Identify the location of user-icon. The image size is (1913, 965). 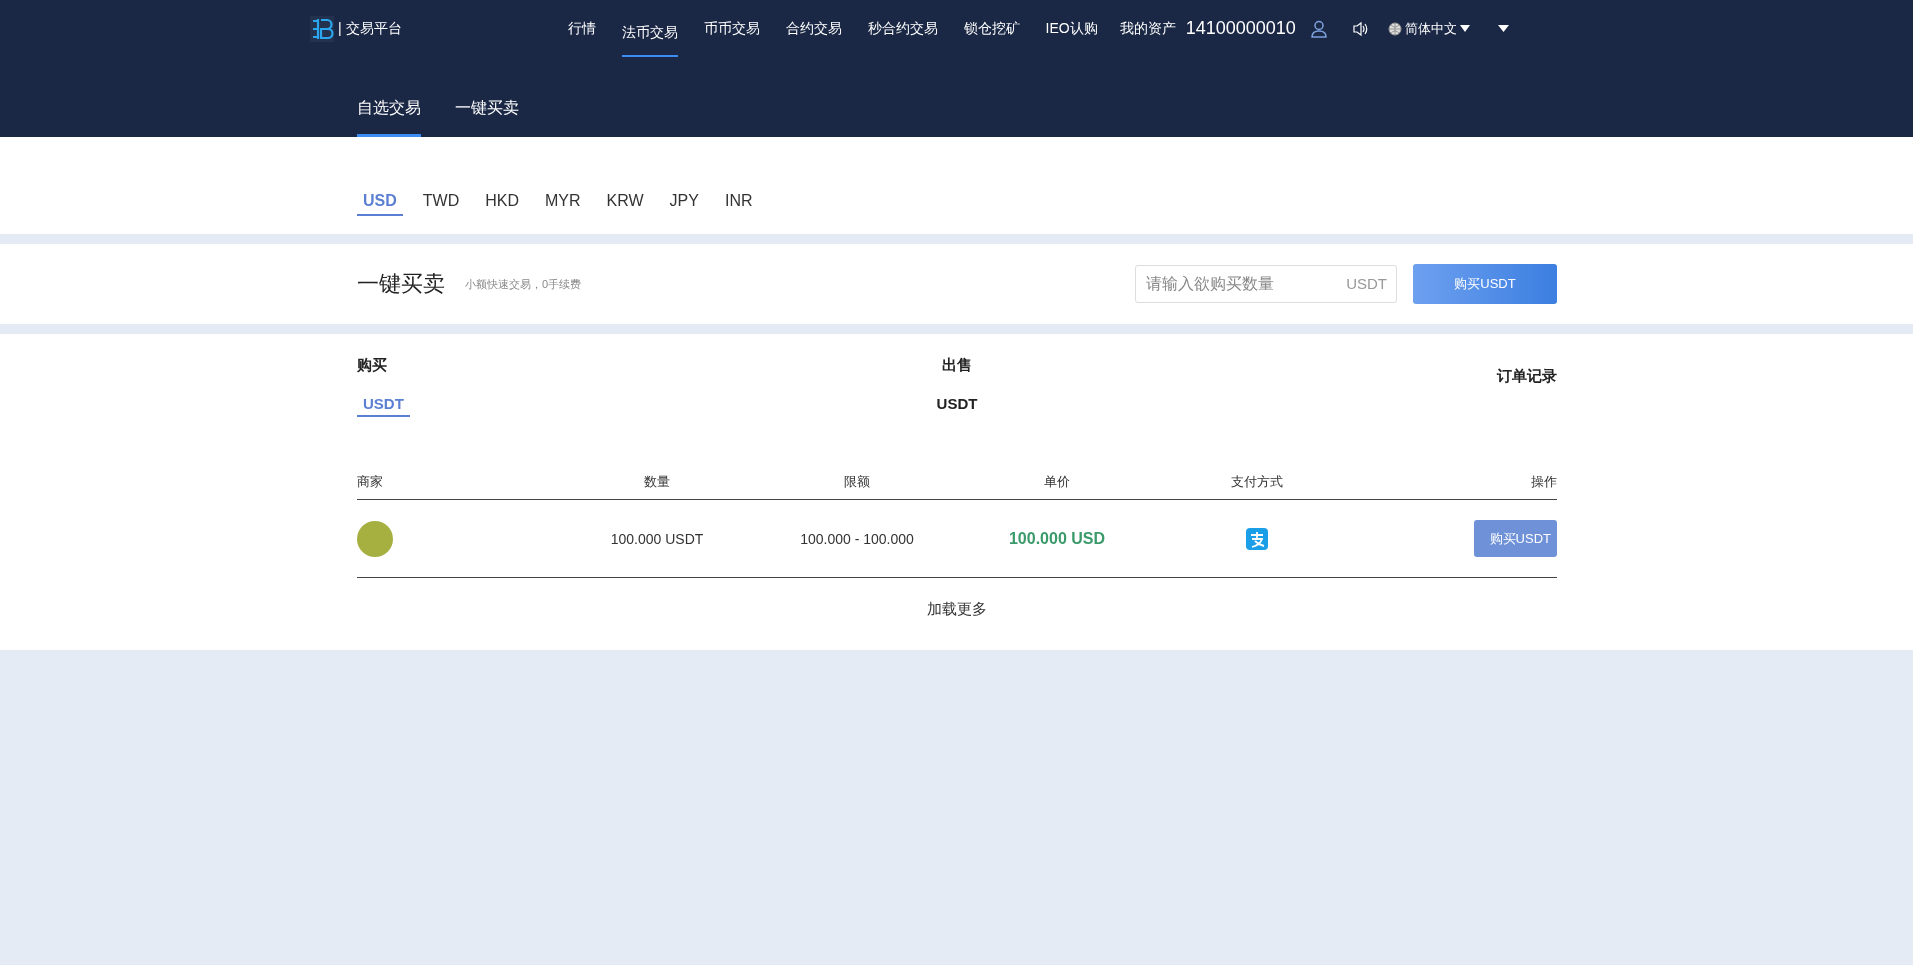
(1318, 28).